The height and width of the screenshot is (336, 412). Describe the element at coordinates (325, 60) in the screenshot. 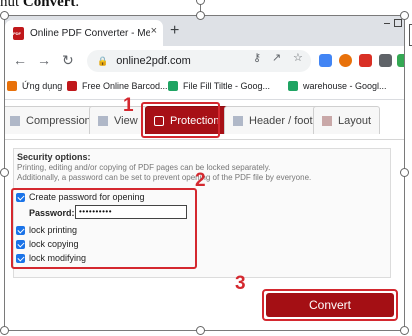

I see `translate-extension-icon` at that location.